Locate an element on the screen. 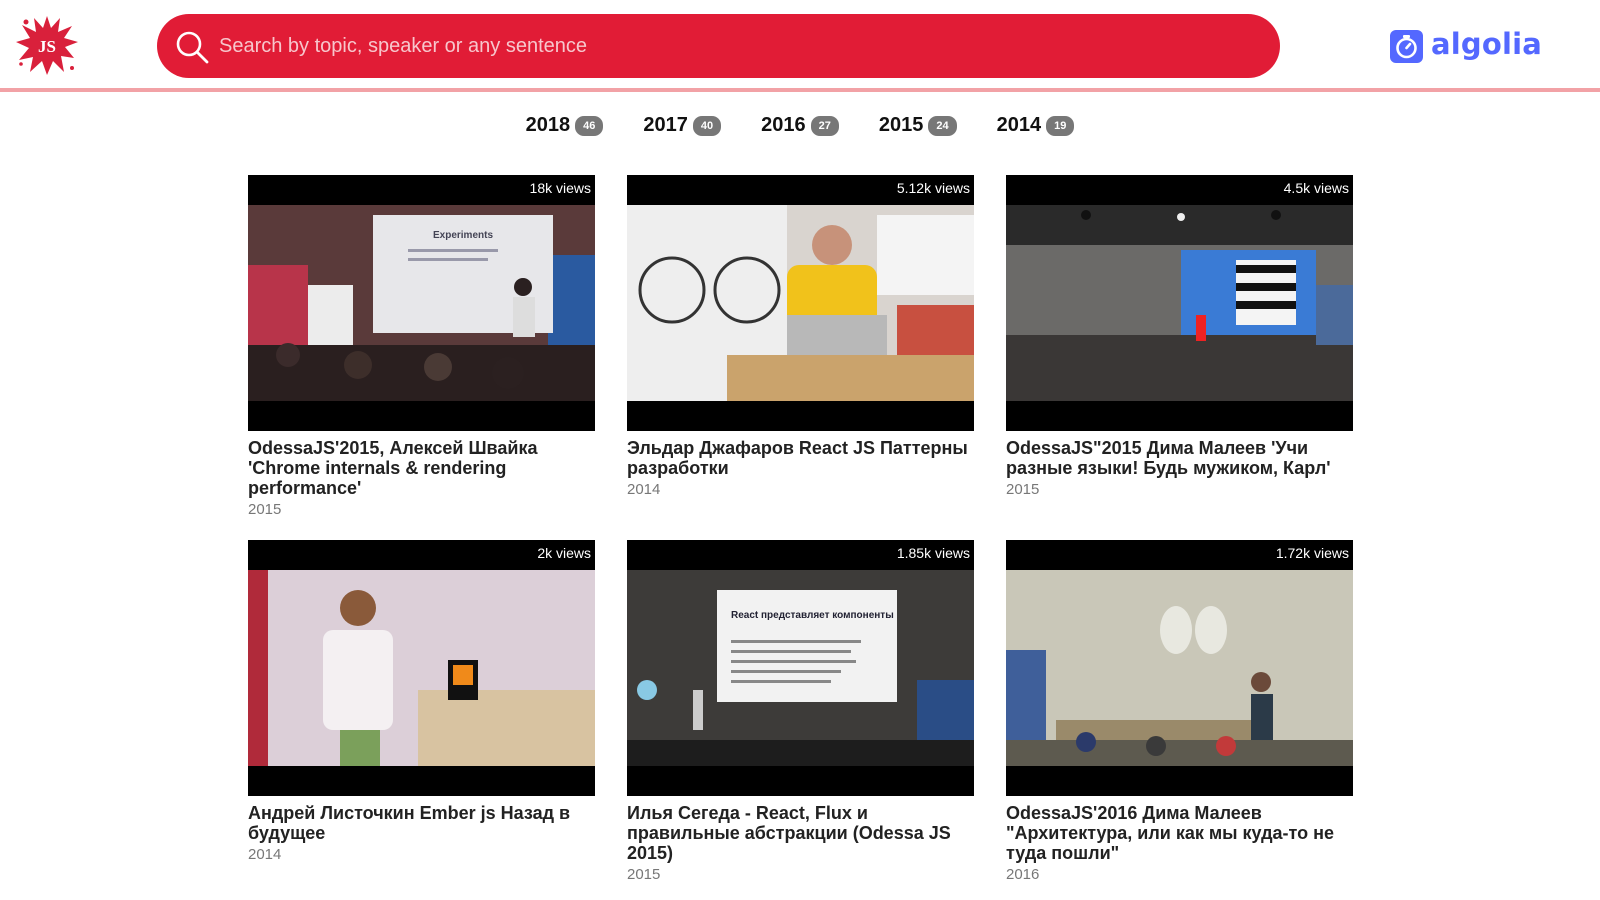 The height and width of the screenshot is (900, 1600). video-thumbnail: 5.12k views is located at coordinates (800, 303).